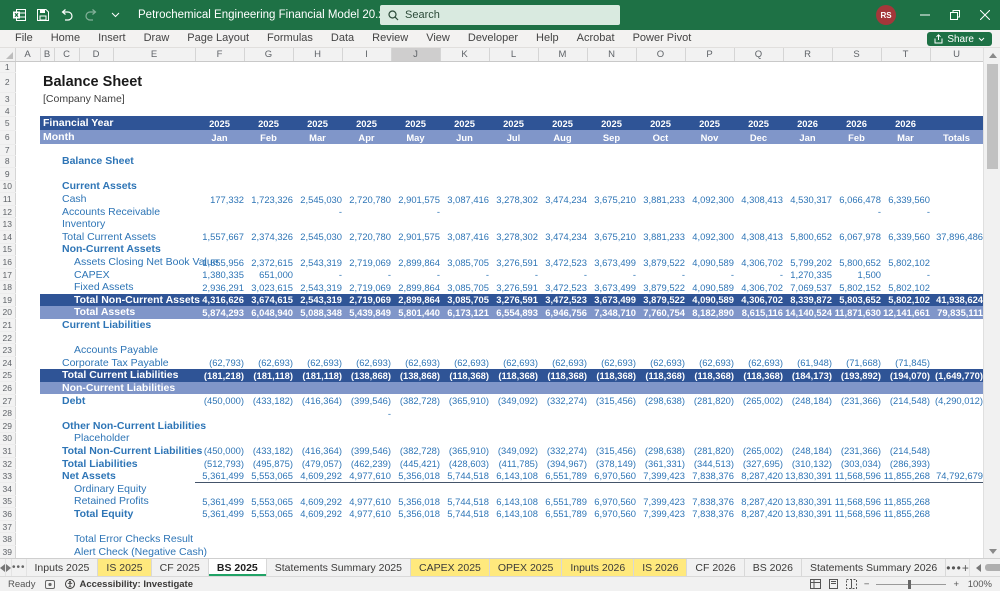 The image size is (1000, 591). Describe the element at coordinates (660, 350) in the screenshot. I see `cell-O23` at that location.